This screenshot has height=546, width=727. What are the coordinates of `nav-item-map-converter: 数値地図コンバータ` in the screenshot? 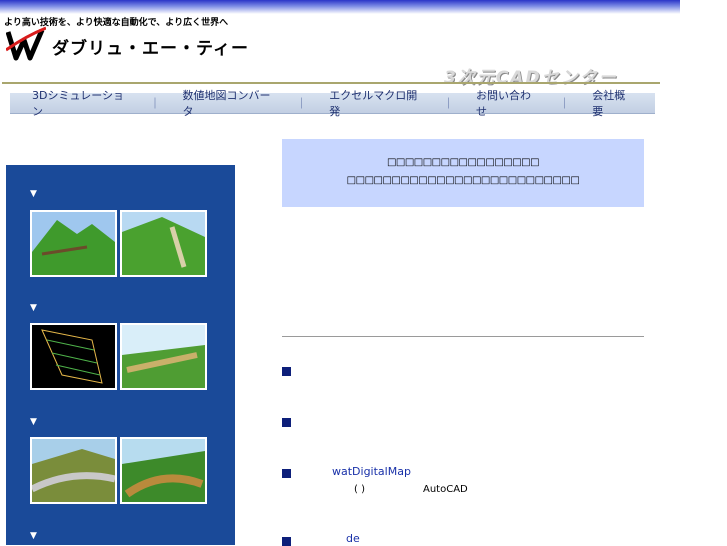 It's located at (229, 103).